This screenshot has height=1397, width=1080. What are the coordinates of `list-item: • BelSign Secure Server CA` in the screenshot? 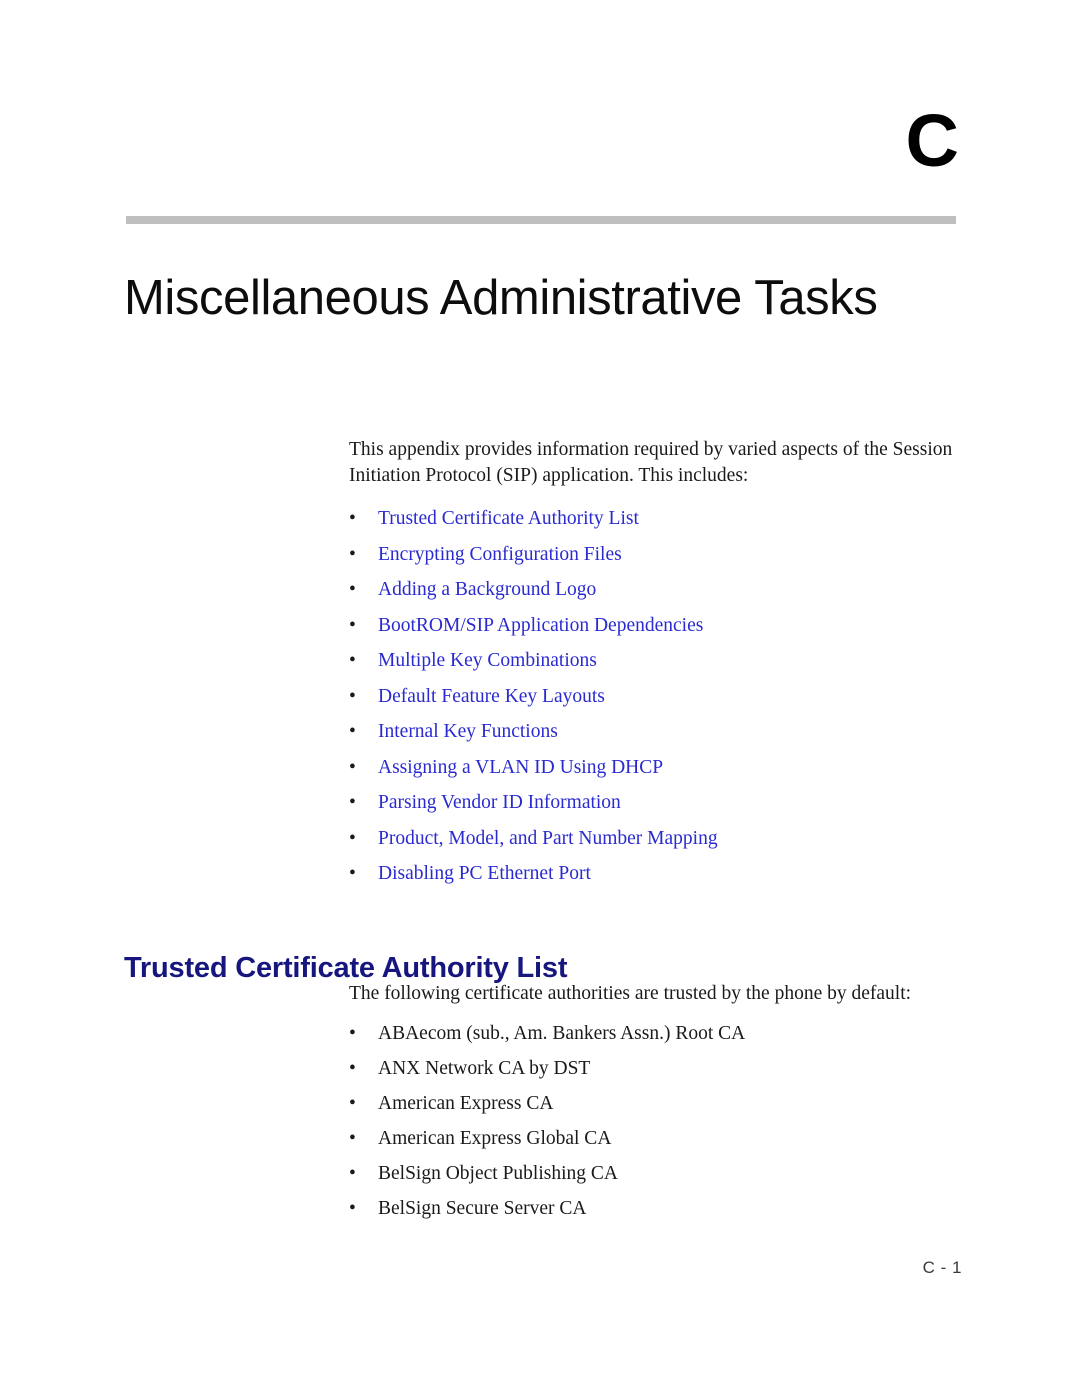 It's located at (659, 1208).